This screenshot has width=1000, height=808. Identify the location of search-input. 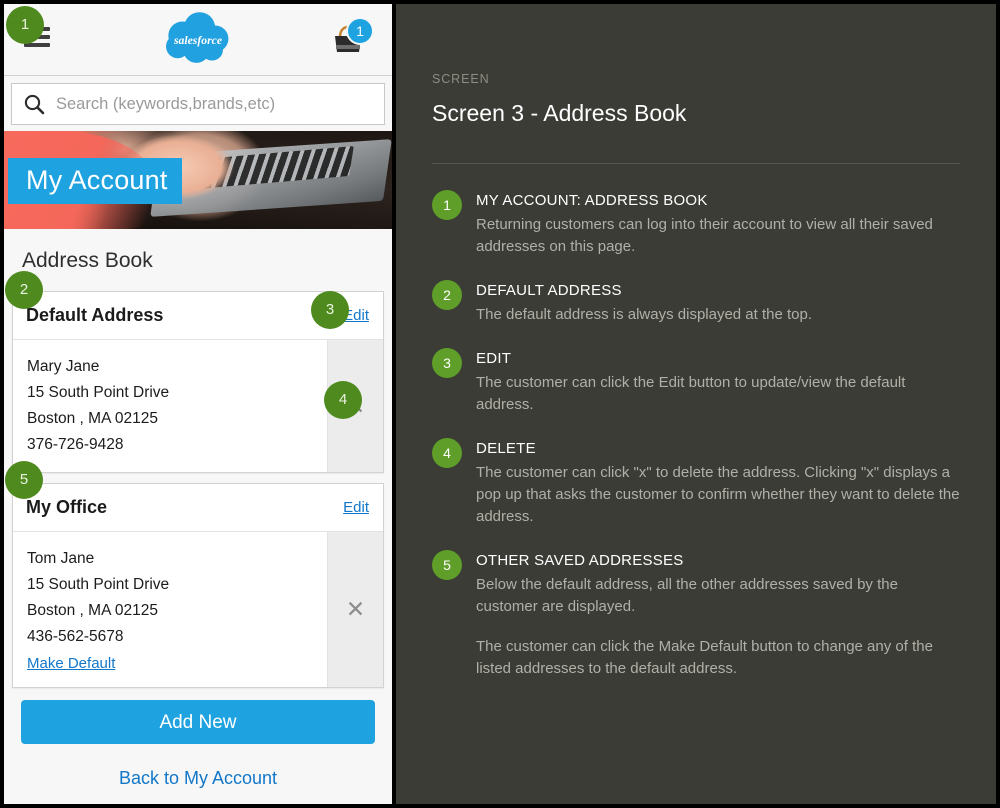
(220, 104).